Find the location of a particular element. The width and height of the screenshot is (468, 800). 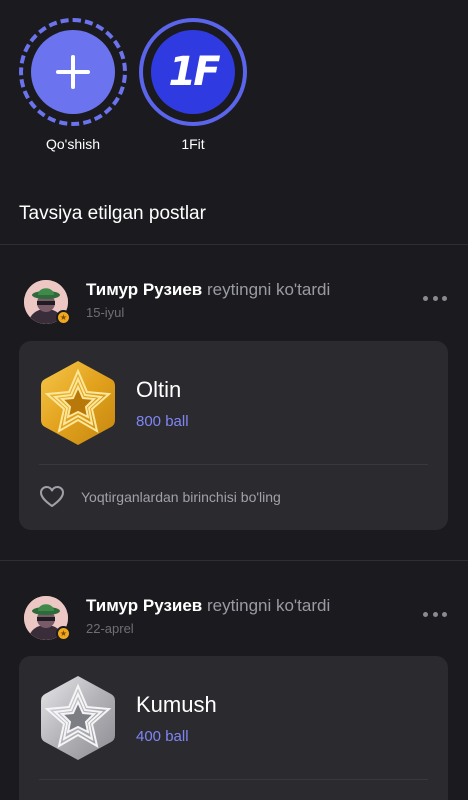

plus-icon is located at coordinates (73, 72).